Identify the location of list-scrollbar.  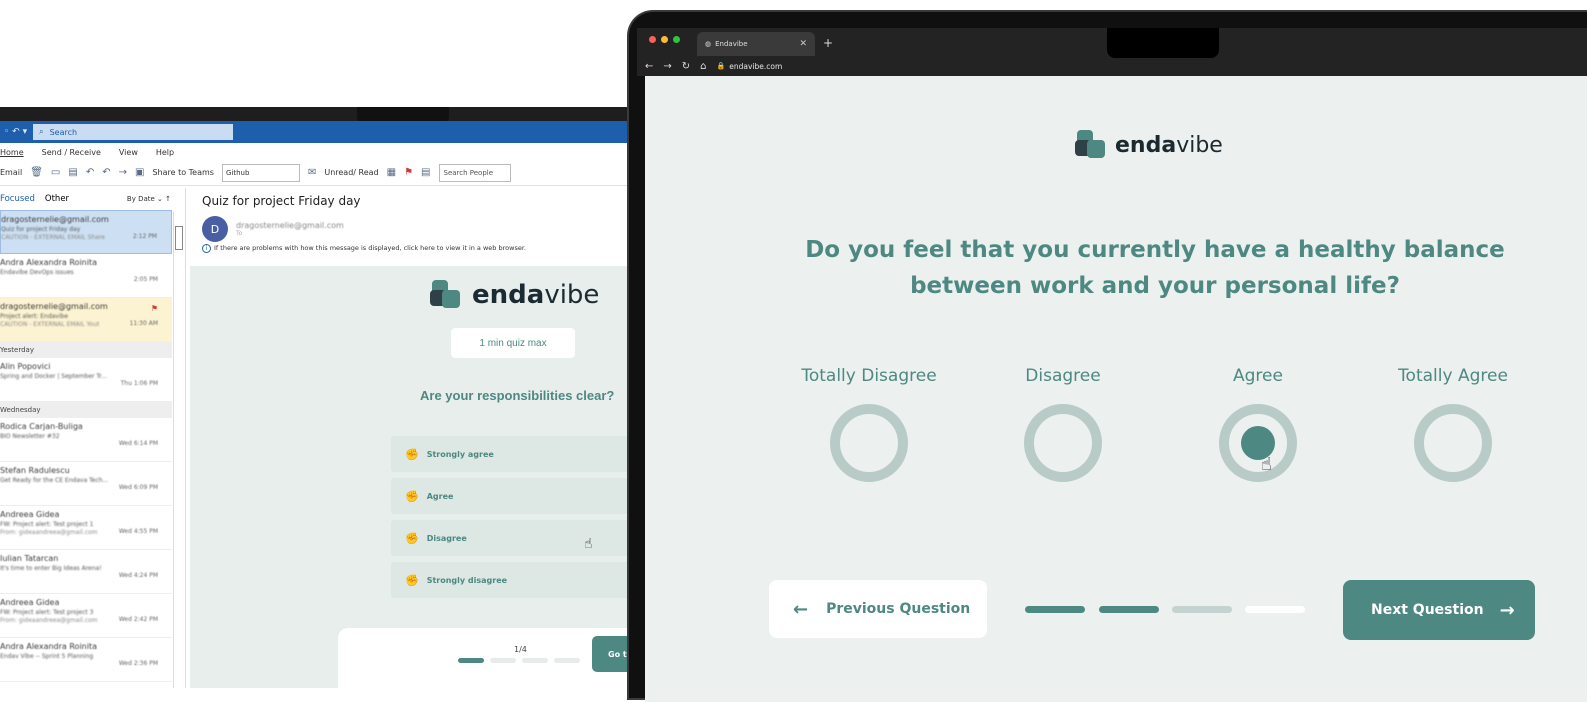
(178, 450).